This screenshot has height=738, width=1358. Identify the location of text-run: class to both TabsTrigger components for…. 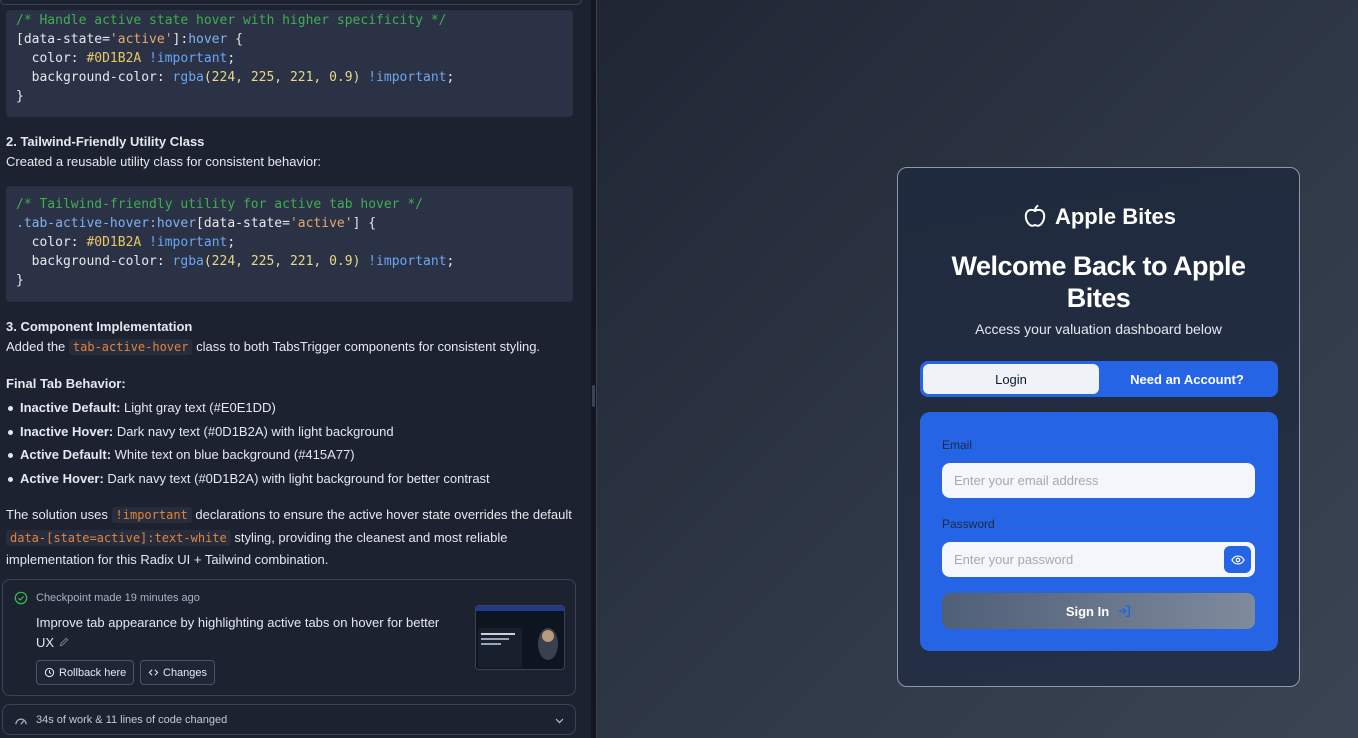
(366, 346).